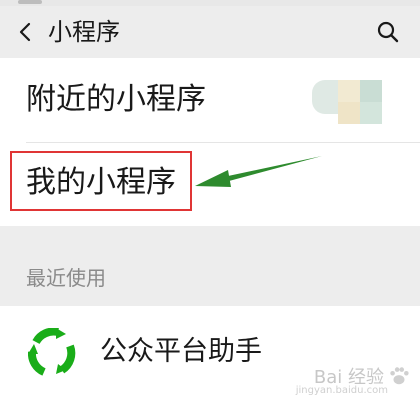  I want to click on wechat-platform-assistant-icon, so click(52, 352).